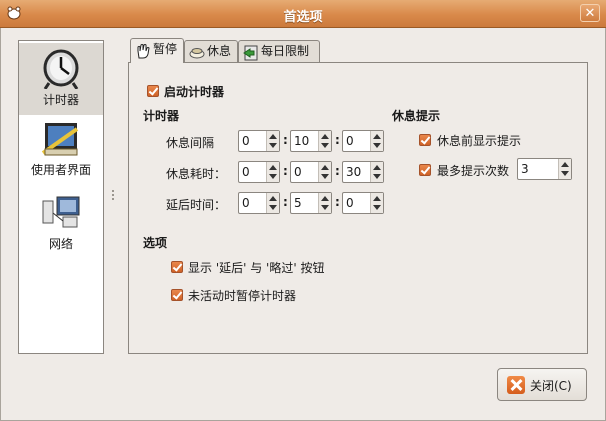 The width and height of the screenshot is (606, 421). What do you see at coordinates (60, 170) in the screenshot?
I see `sidebar-item-label: 使用者界面` at bounding box center [60, 170].